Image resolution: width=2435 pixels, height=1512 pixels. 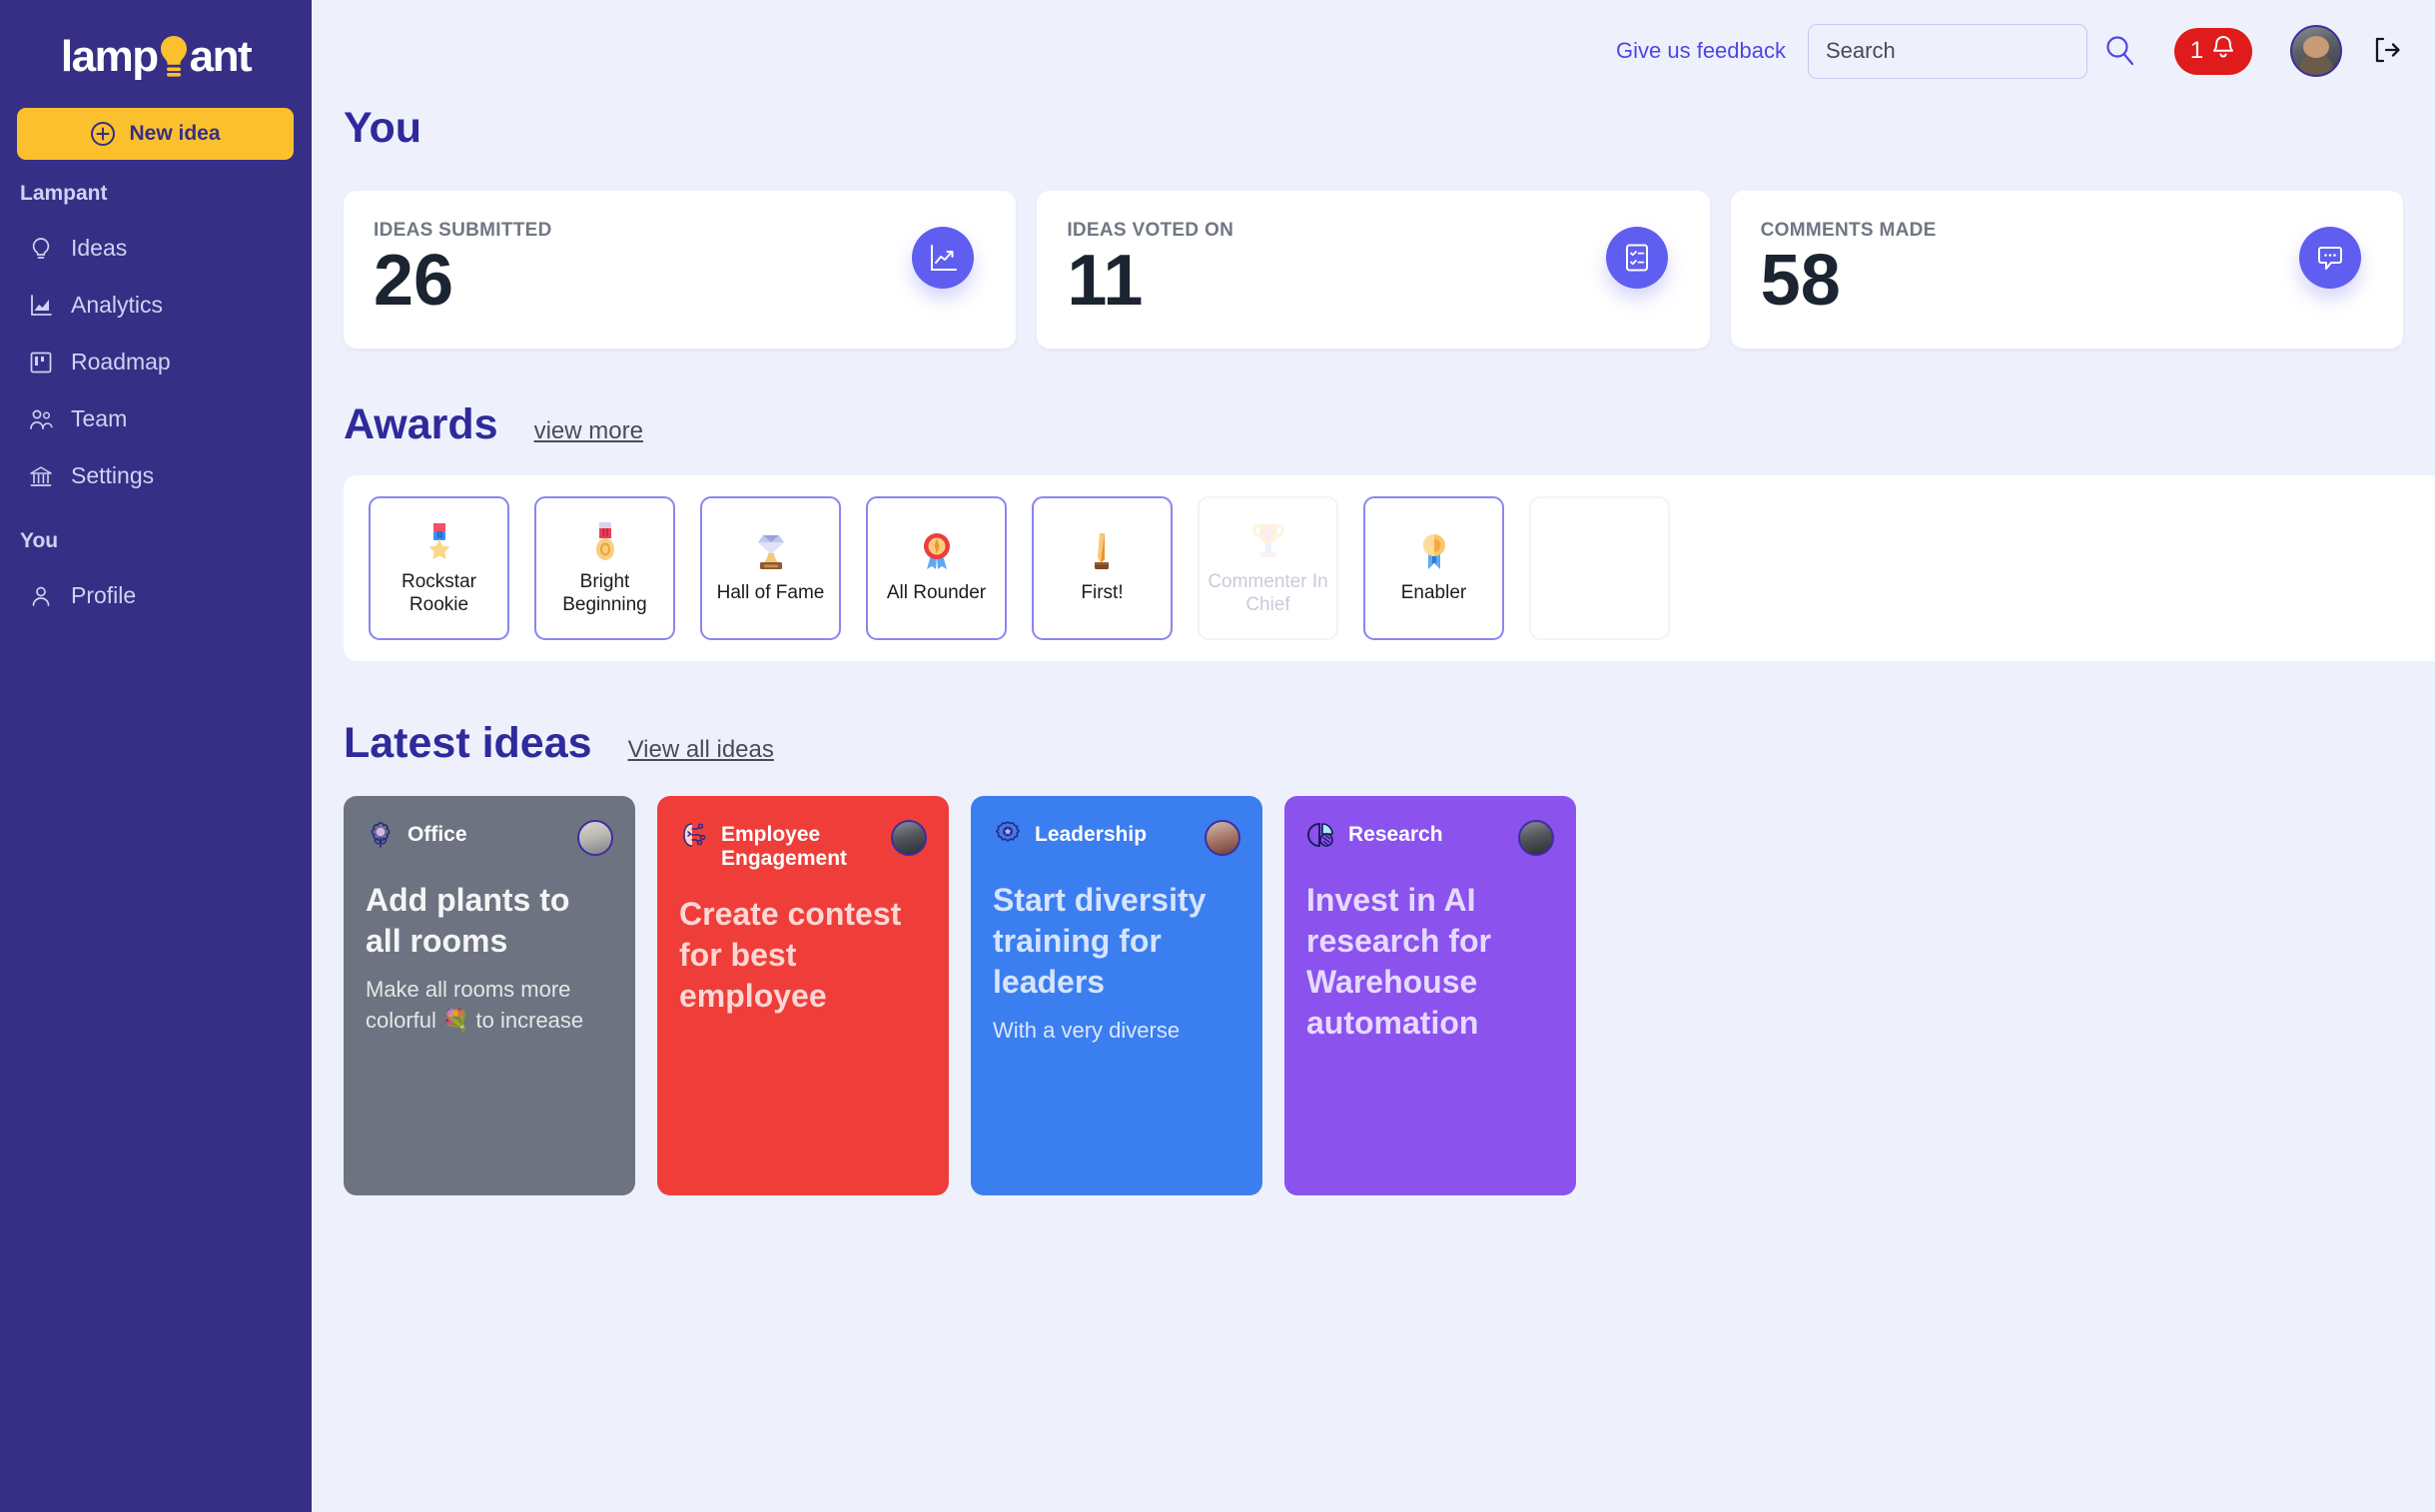 I want to click on award-name: First!, so click(x=1102, y=593).